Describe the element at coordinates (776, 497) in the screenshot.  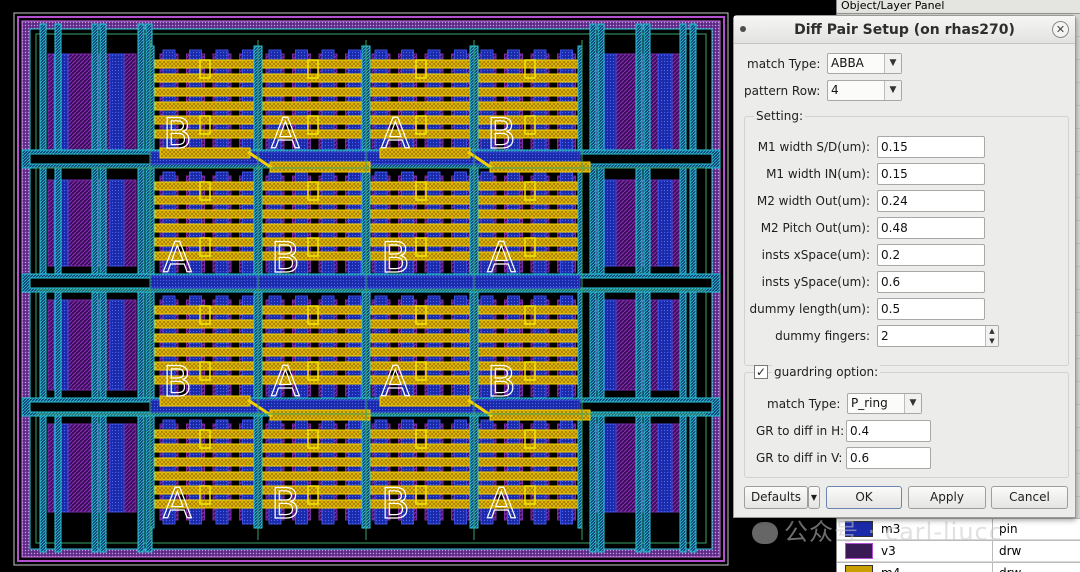
I see `defaults-button: Defaults` at that location.